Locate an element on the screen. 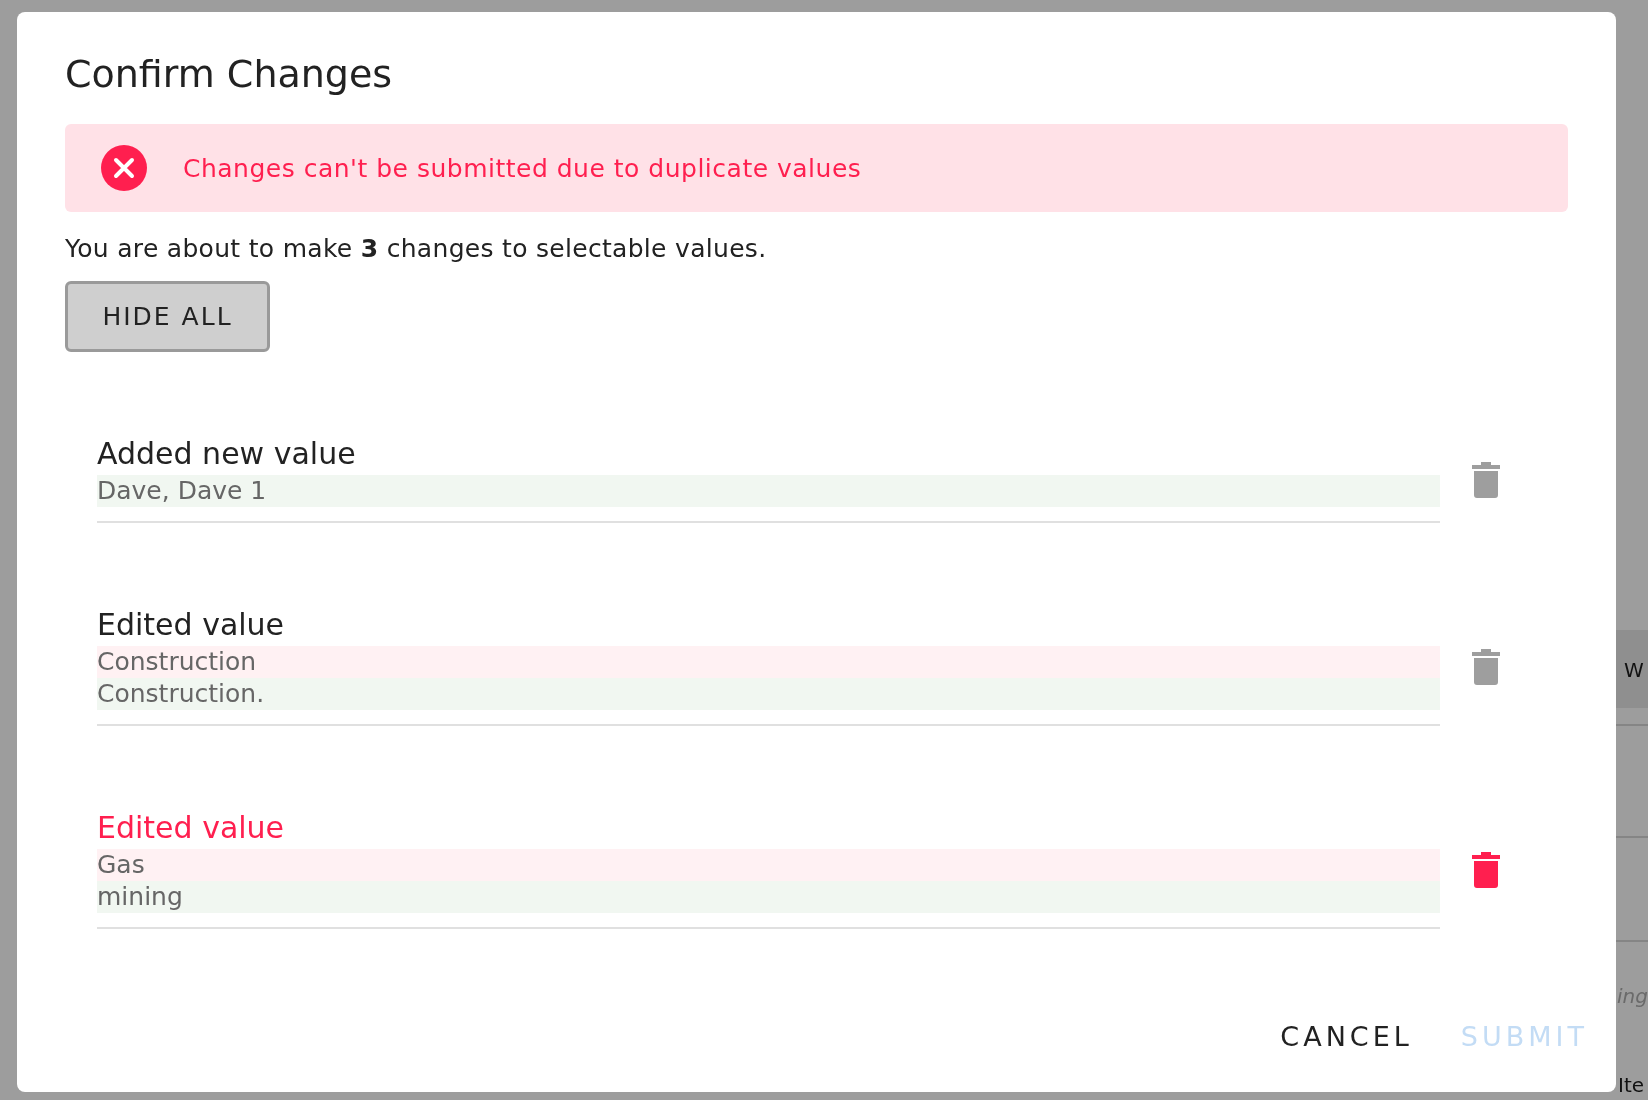 The height and width of the screenshot is (1100, 1648). background-text: Ite is located at coordinates (1631, 1085).